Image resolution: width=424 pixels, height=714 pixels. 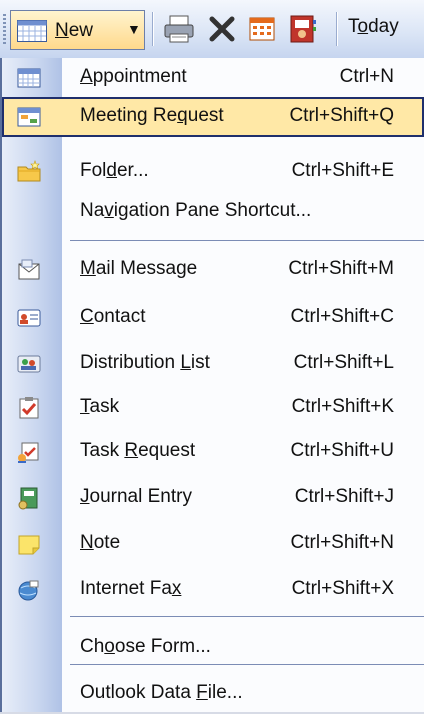 I want to click on toolbar-grip, so click(x=4, y=29).